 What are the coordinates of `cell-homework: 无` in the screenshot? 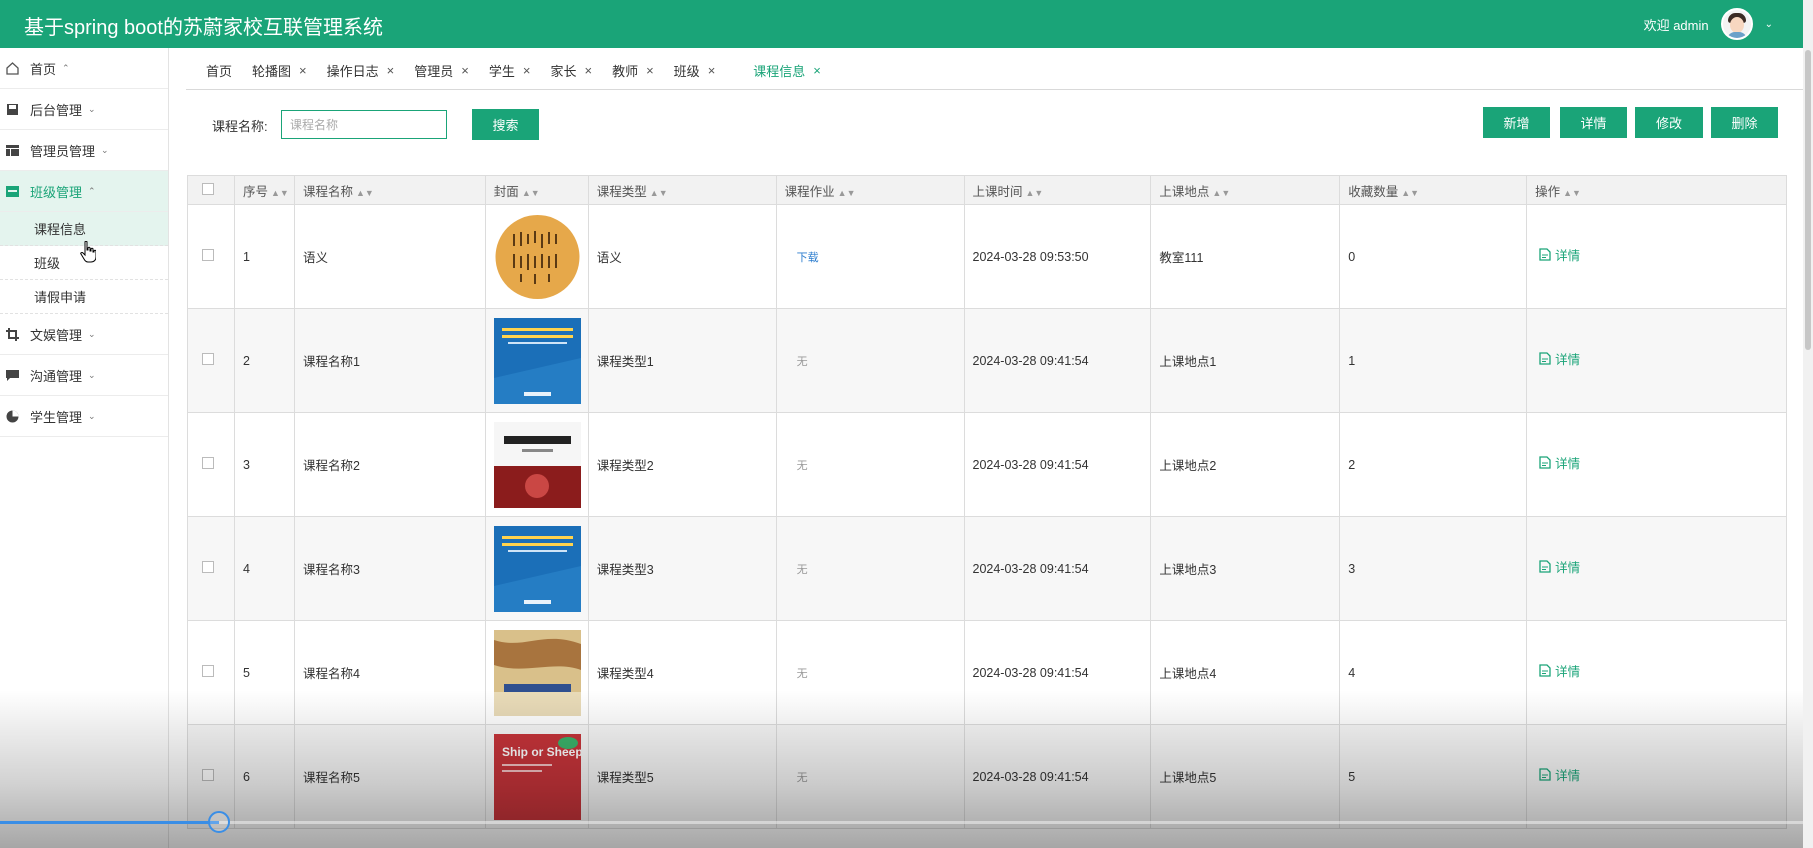 It's located at (870, 776).